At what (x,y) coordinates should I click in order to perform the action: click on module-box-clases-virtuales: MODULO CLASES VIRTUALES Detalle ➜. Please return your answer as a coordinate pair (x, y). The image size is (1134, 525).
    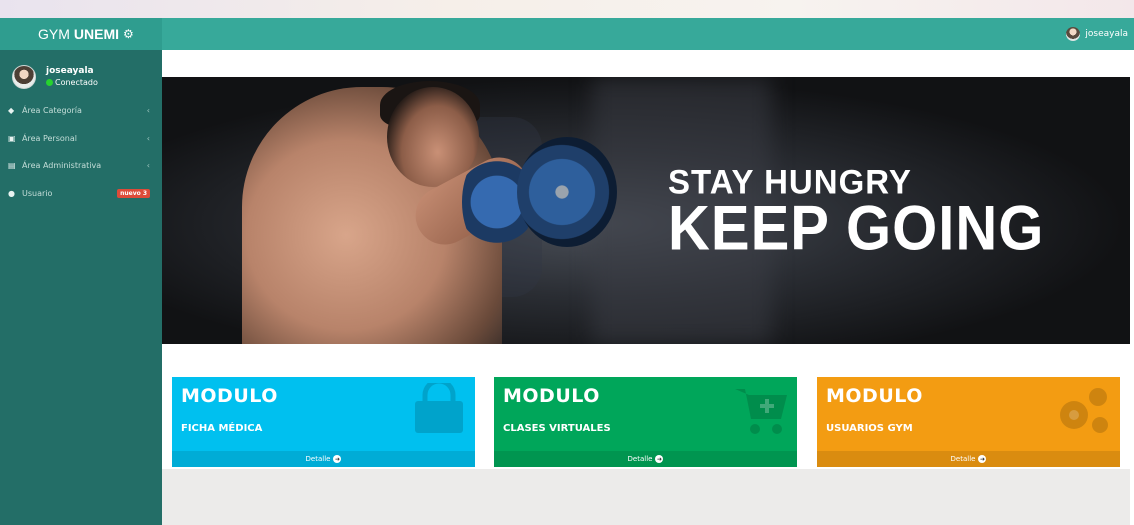
    Looking at the image, I should click on (645, 422).